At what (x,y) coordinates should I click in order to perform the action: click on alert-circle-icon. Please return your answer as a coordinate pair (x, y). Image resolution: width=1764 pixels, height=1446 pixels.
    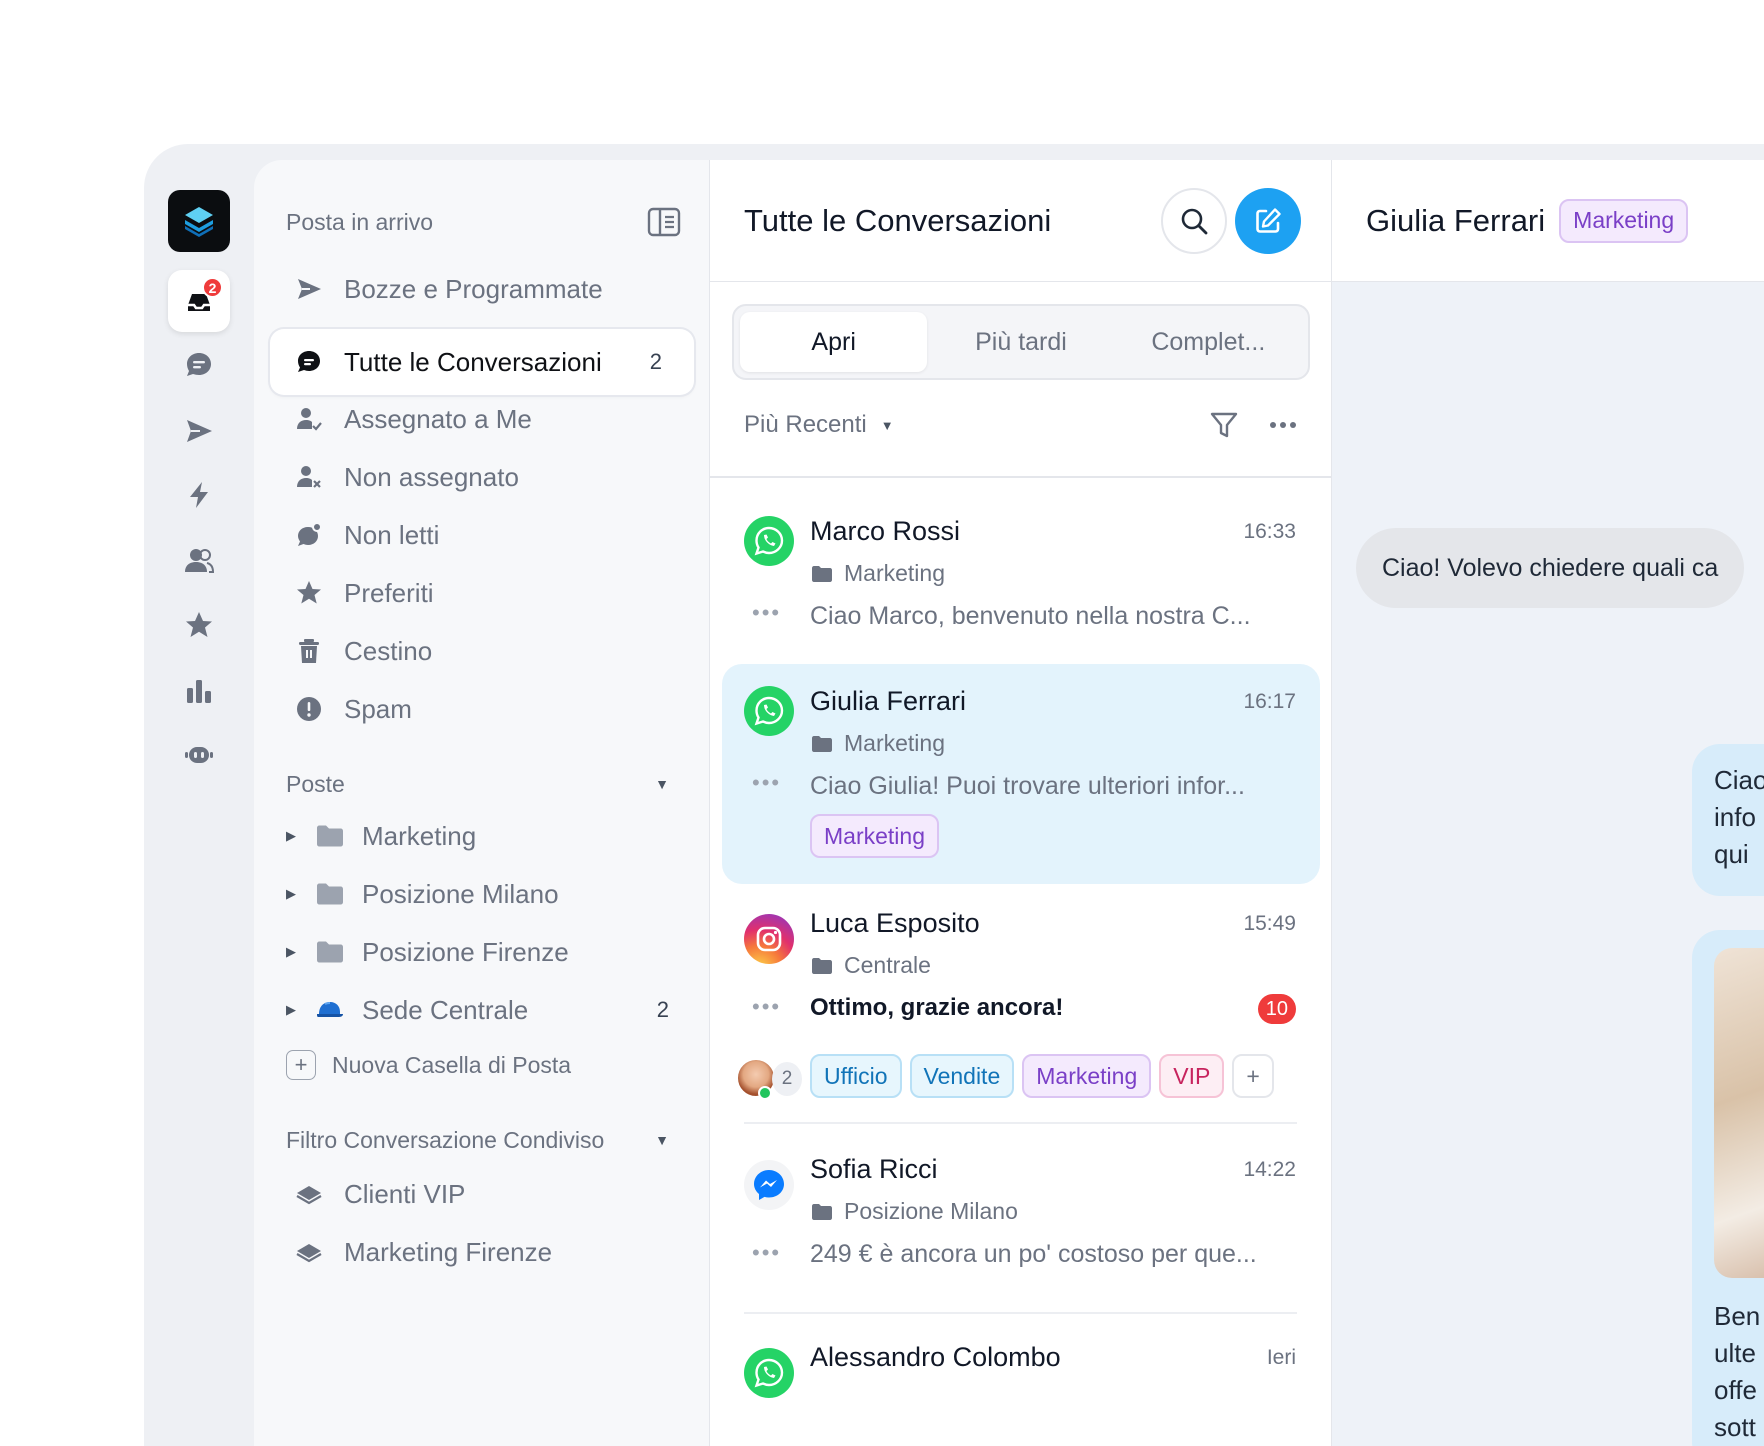
    Looking at the image, I should click on (309, 709).